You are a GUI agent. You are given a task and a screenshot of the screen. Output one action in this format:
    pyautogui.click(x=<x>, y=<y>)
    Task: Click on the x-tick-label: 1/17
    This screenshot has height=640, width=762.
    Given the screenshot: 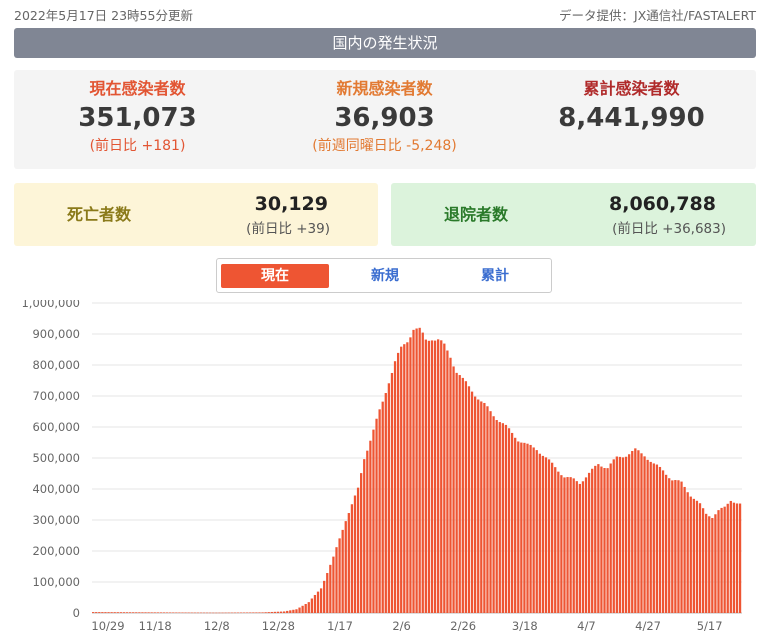 What is the action you would take?
    pyautogui.click(x=340, y=626)
    